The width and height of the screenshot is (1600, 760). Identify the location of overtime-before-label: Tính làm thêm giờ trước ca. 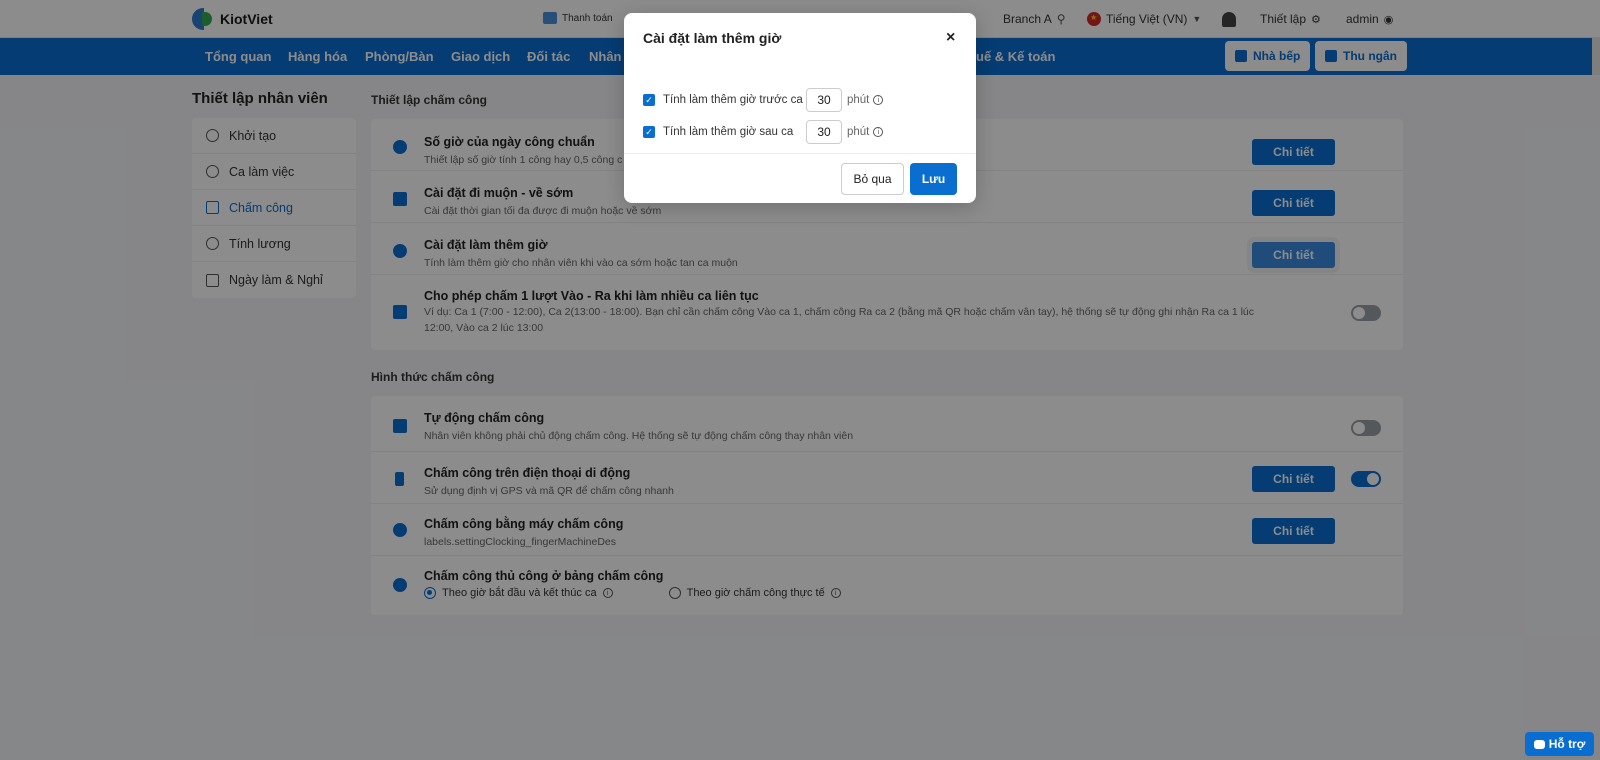
(733, 100).